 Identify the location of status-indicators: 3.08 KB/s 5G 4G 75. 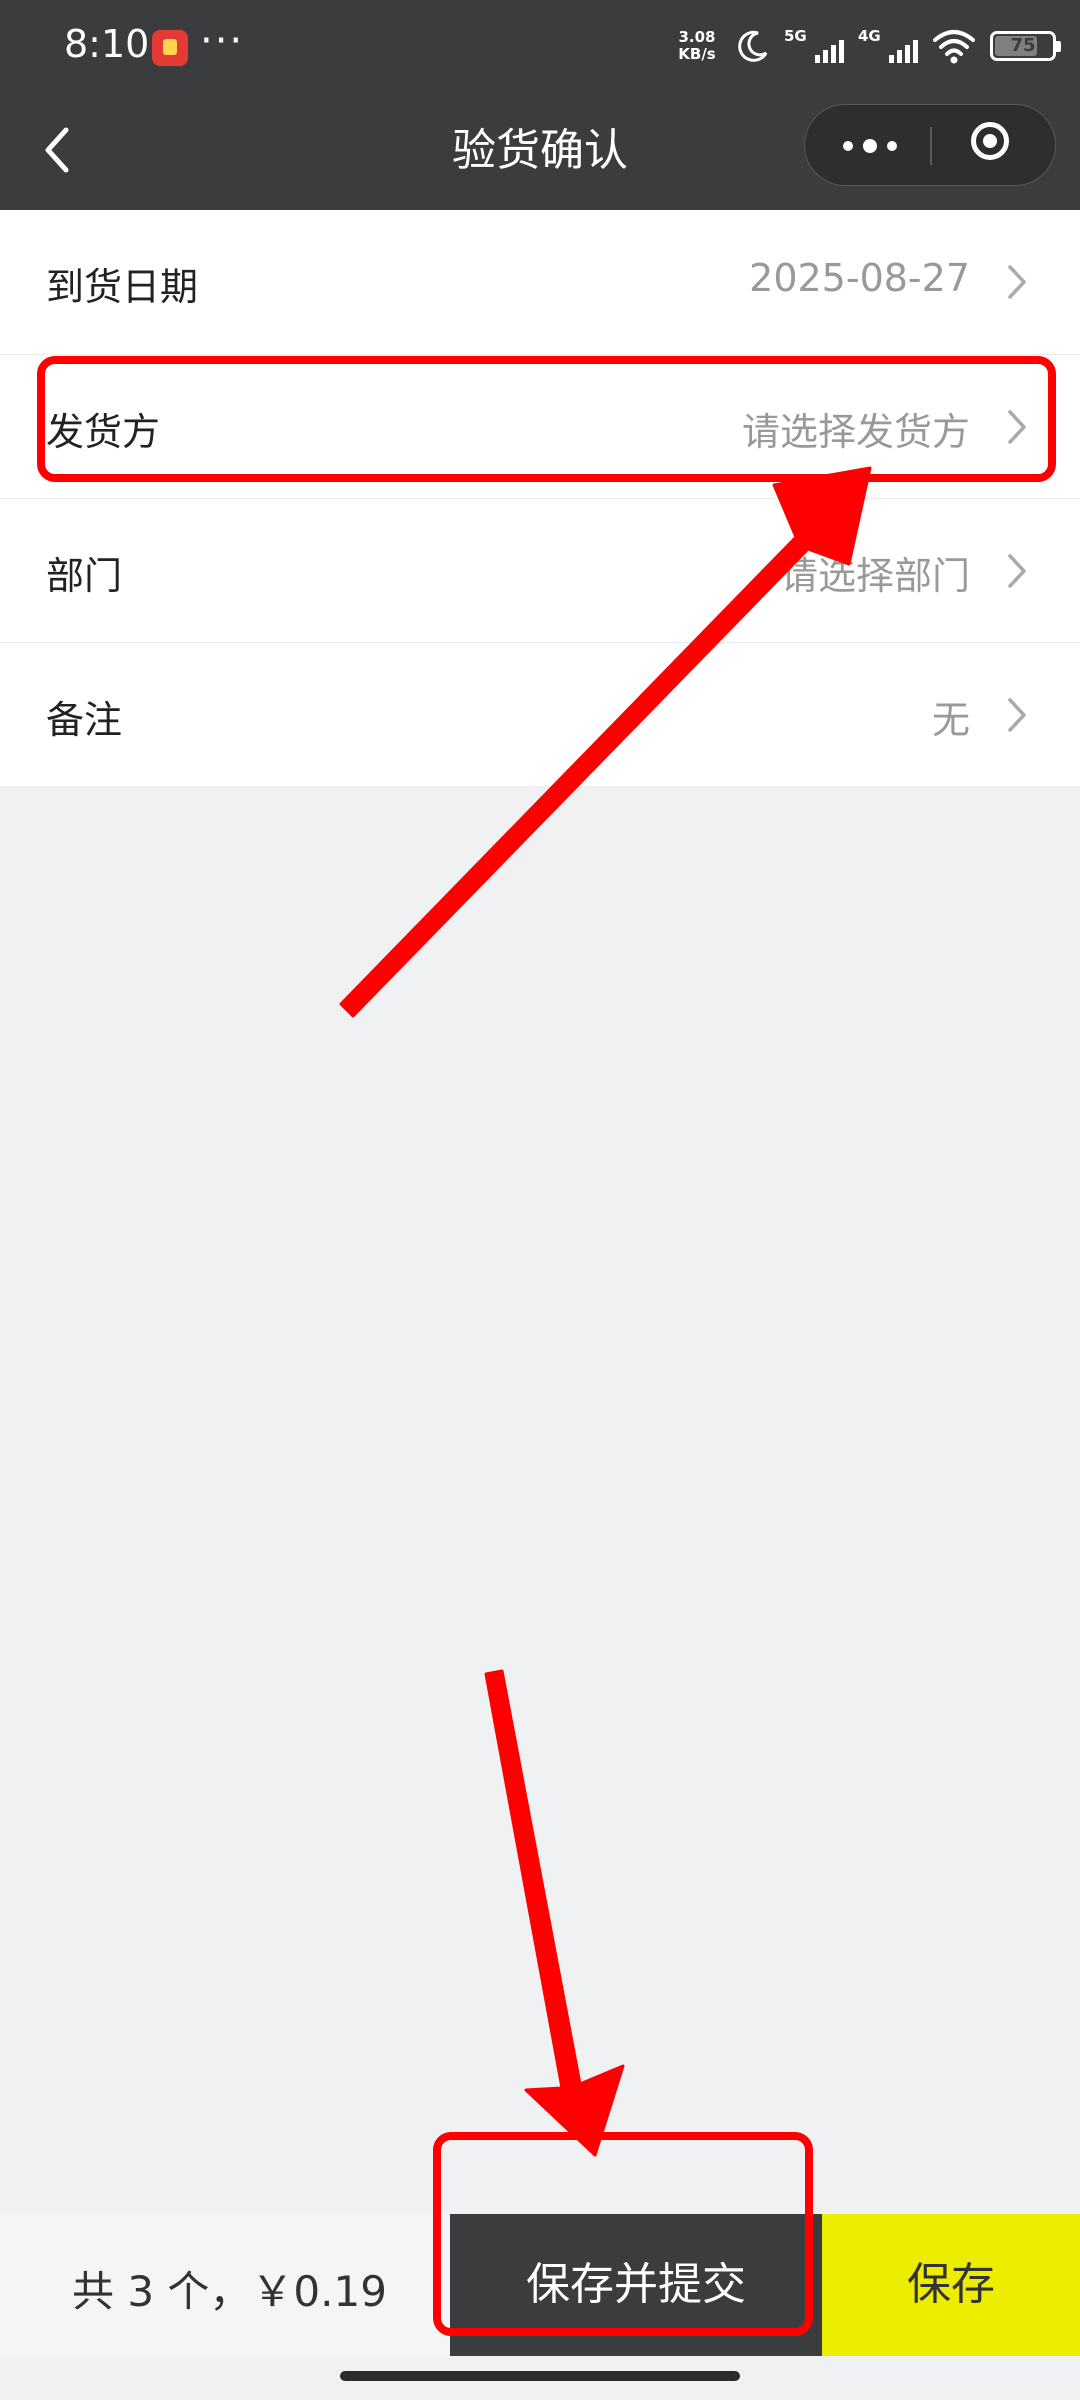
(866, 46).